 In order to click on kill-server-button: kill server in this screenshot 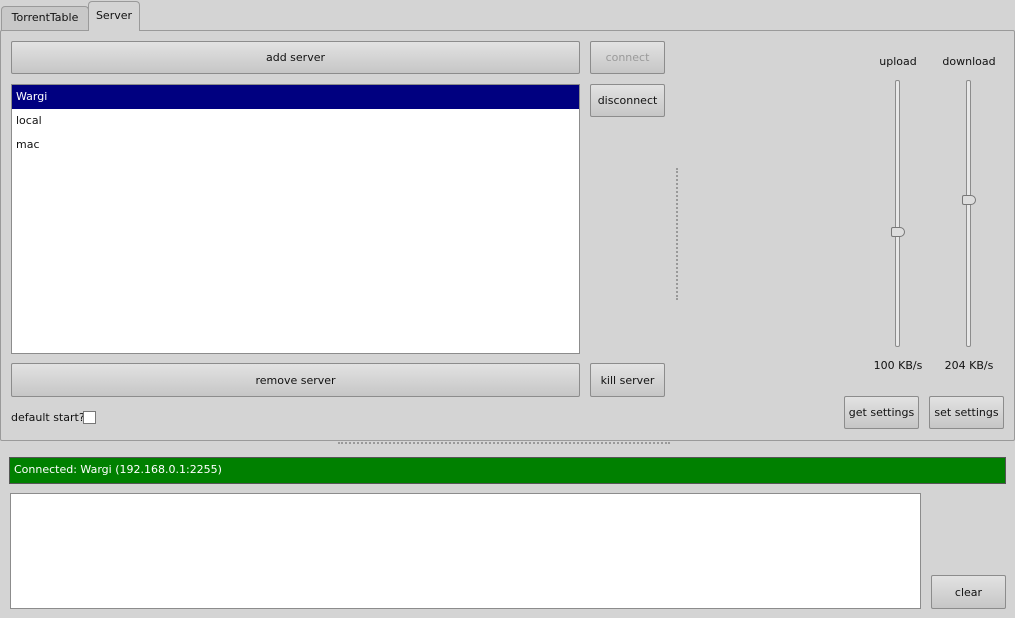, I will do `click(627, 380)`.